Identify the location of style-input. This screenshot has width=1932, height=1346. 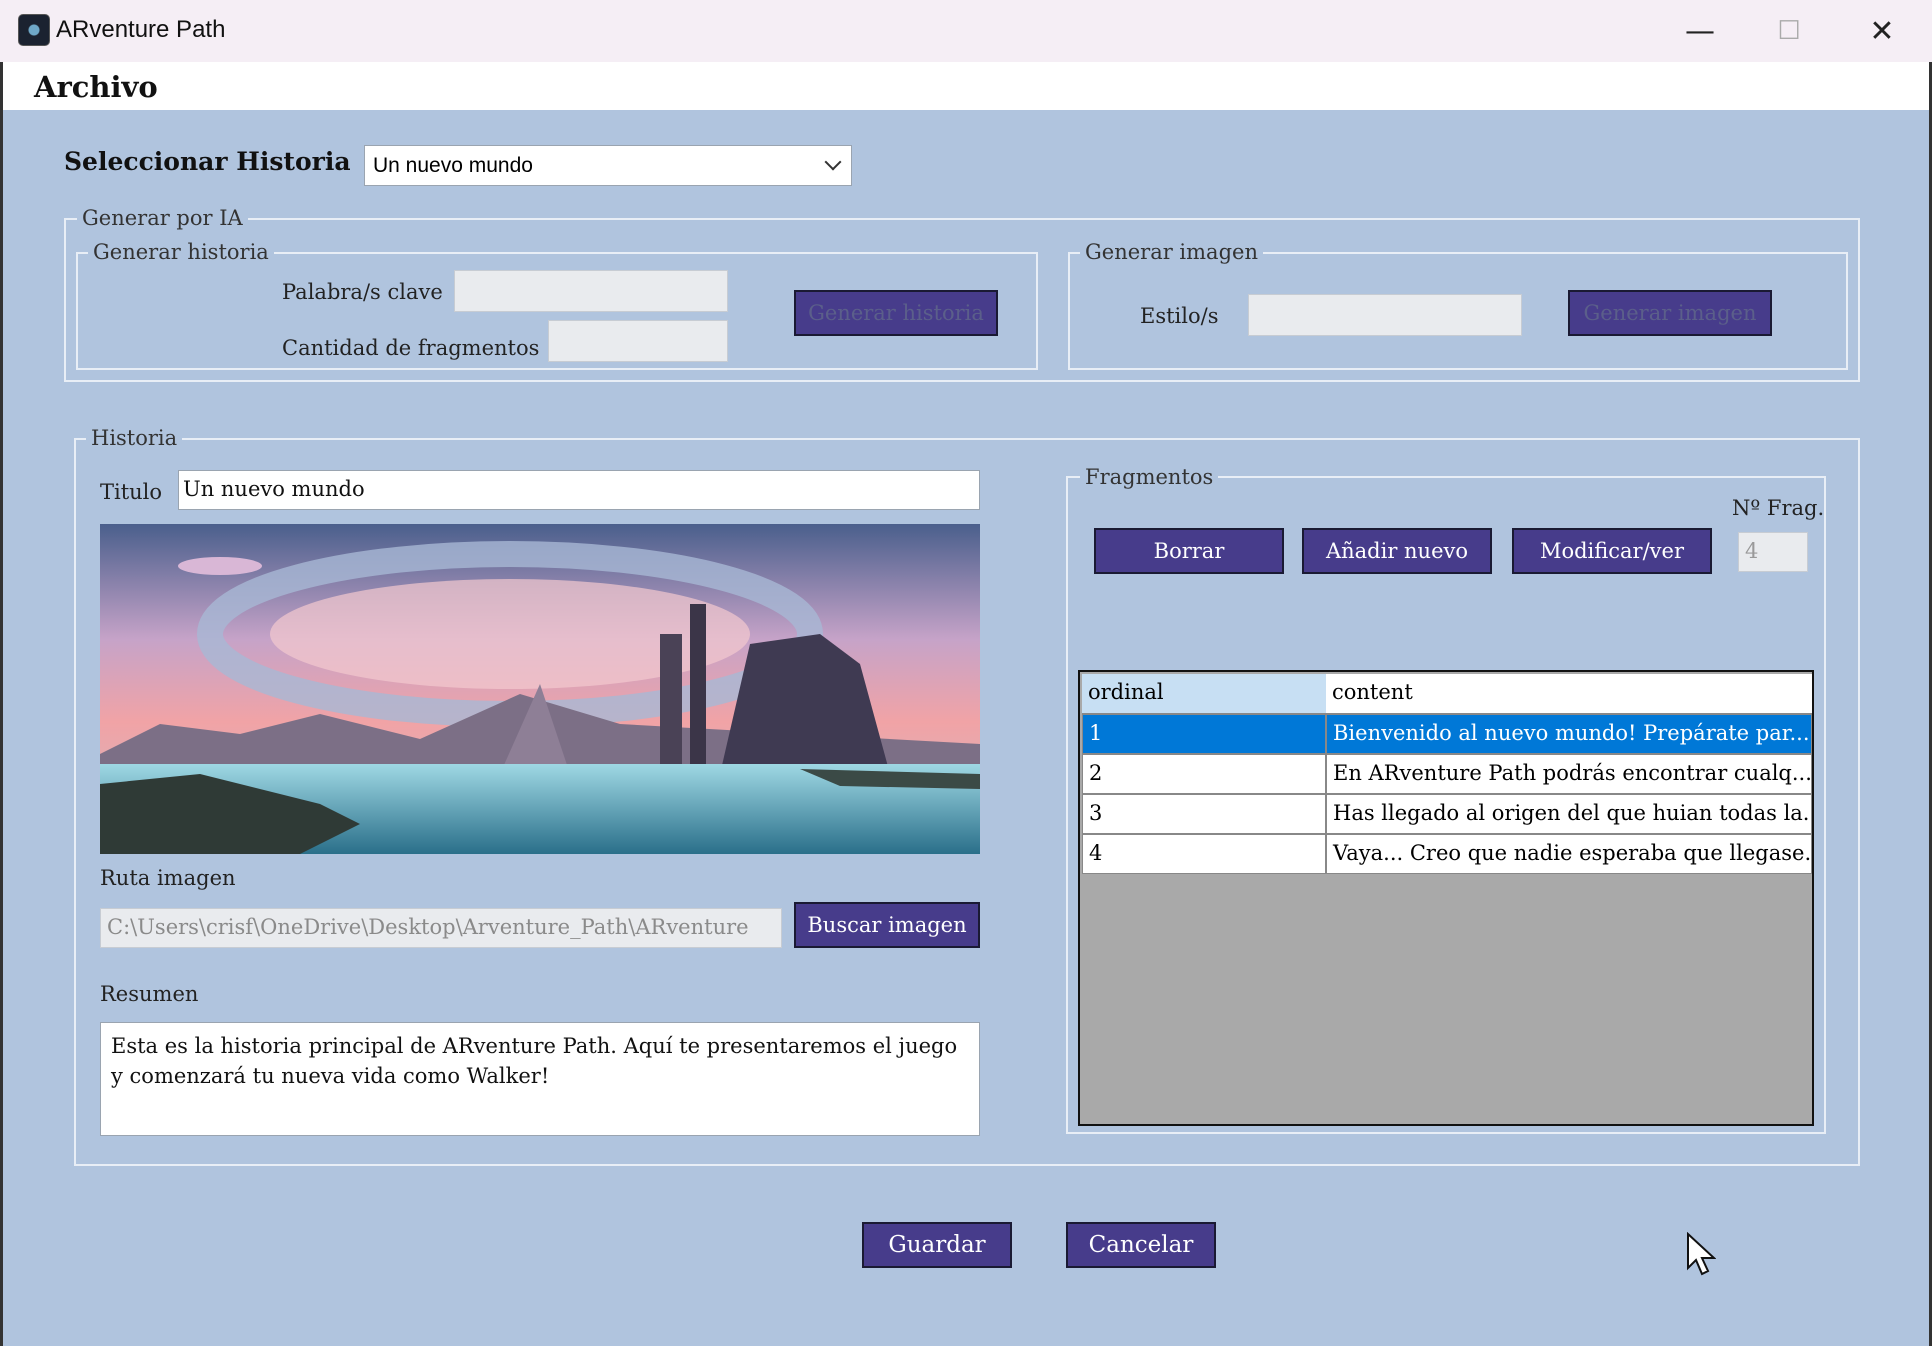
(1385, 315).